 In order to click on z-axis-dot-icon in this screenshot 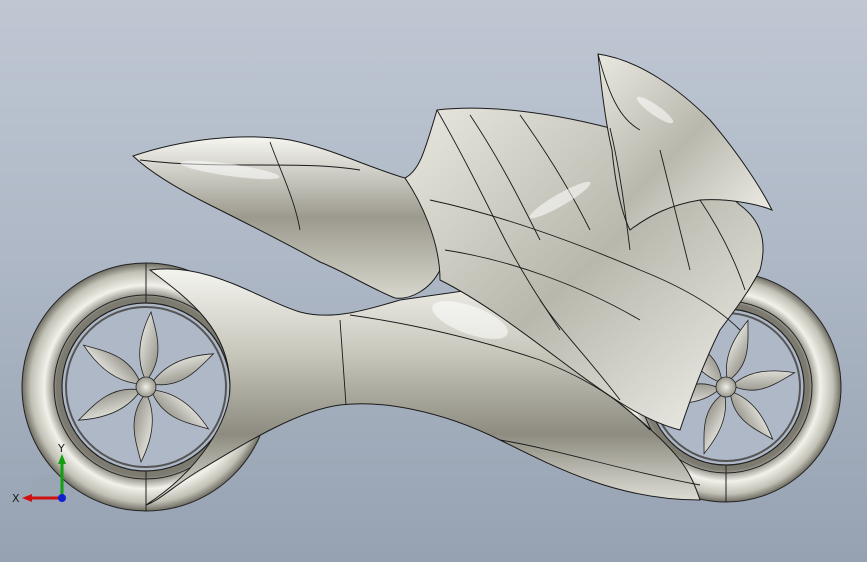, I will do `click(62, 498)`.